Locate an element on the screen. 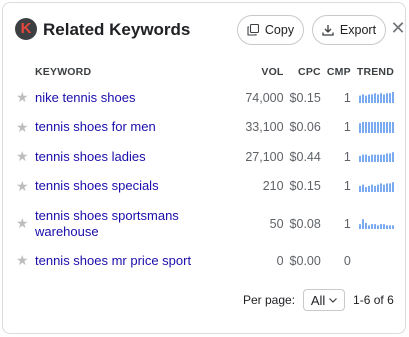  cpc-value: $0.06 is located at coordinates (305, 127).